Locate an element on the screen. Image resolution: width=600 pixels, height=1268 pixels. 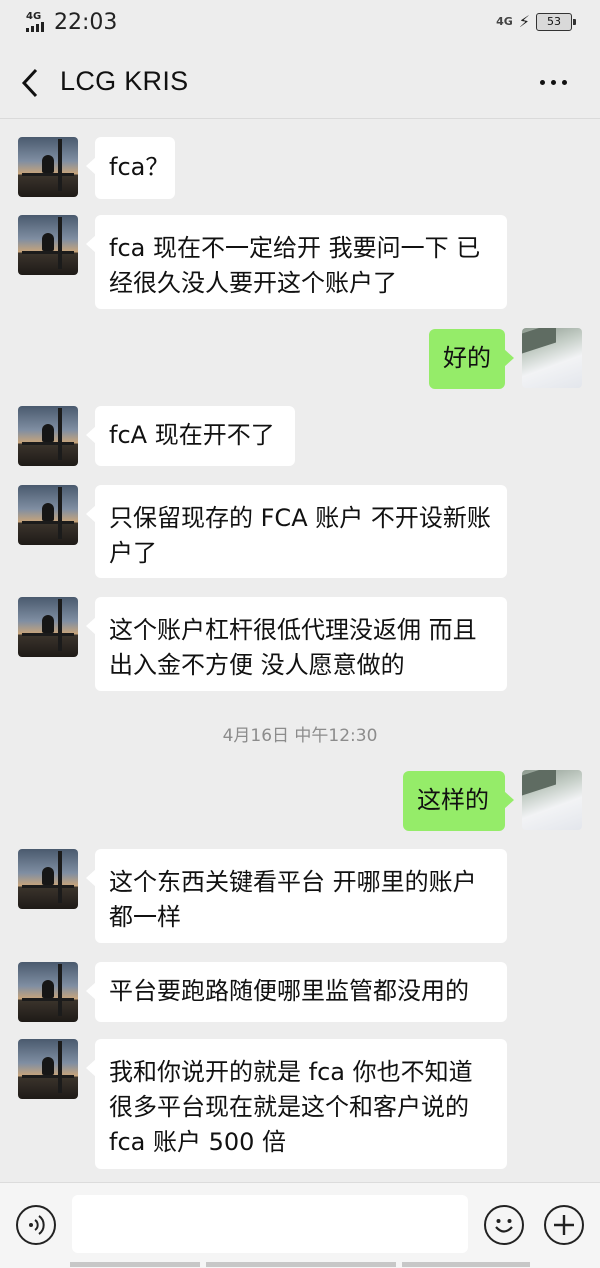
message-bubble-mine: 好的 is located at coordinates (471, 359).